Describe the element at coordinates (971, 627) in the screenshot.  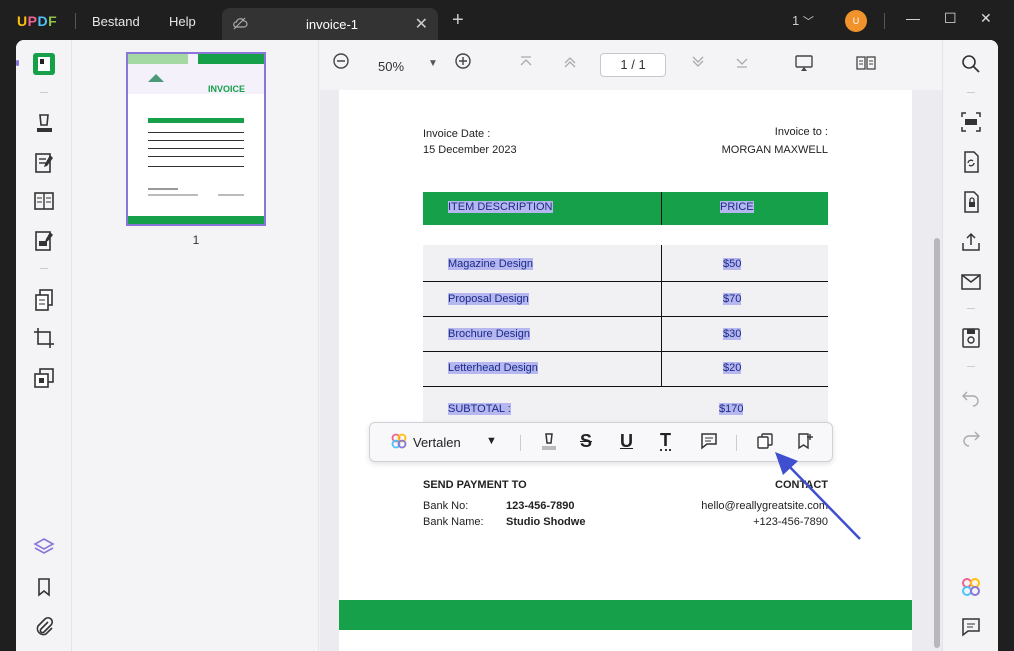
I see `comments-panel-icon` at that location.